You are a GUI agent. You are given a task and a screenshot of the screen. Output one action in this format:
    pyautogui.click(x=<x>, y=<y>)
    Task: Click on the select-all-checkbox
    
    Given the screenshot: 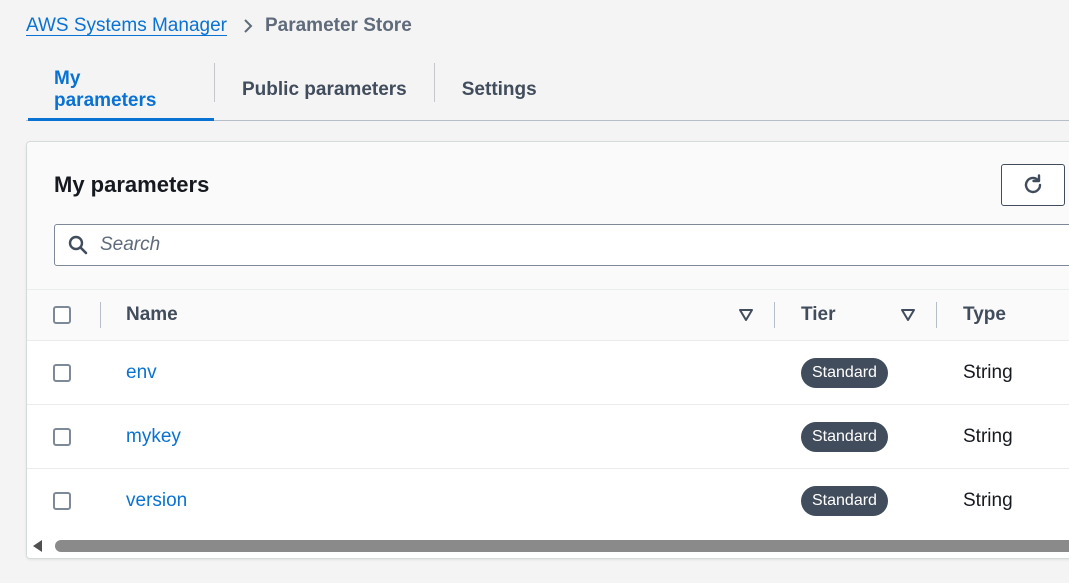 What is the action you would take?
    pyautogui.click(x=62, y=315)
    